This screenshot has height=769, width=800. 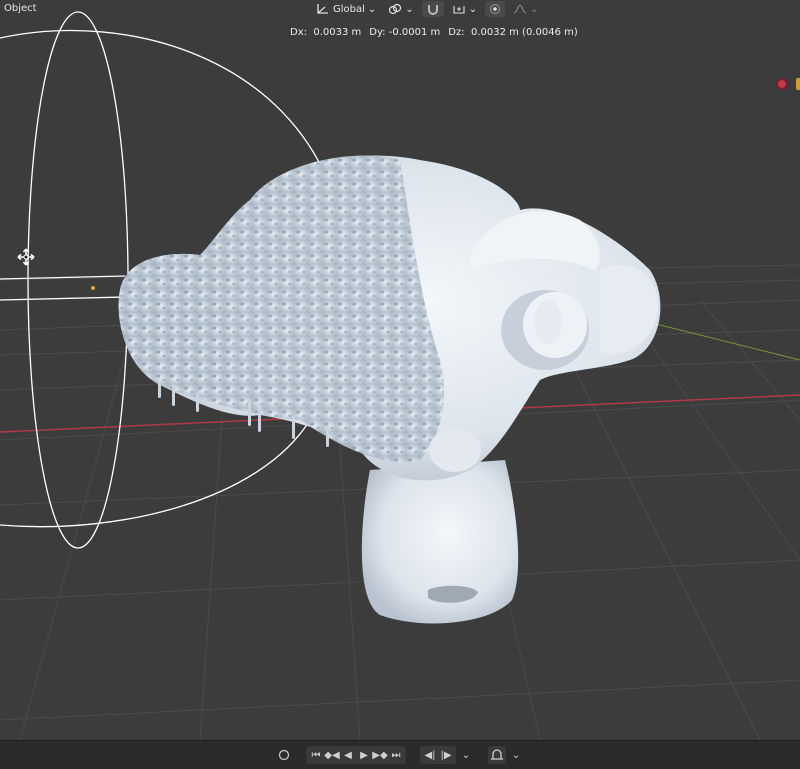 I want to click on header-tools: Global ⌄ ⌄ ⌄ ⌄, so click(x=427, y=9).